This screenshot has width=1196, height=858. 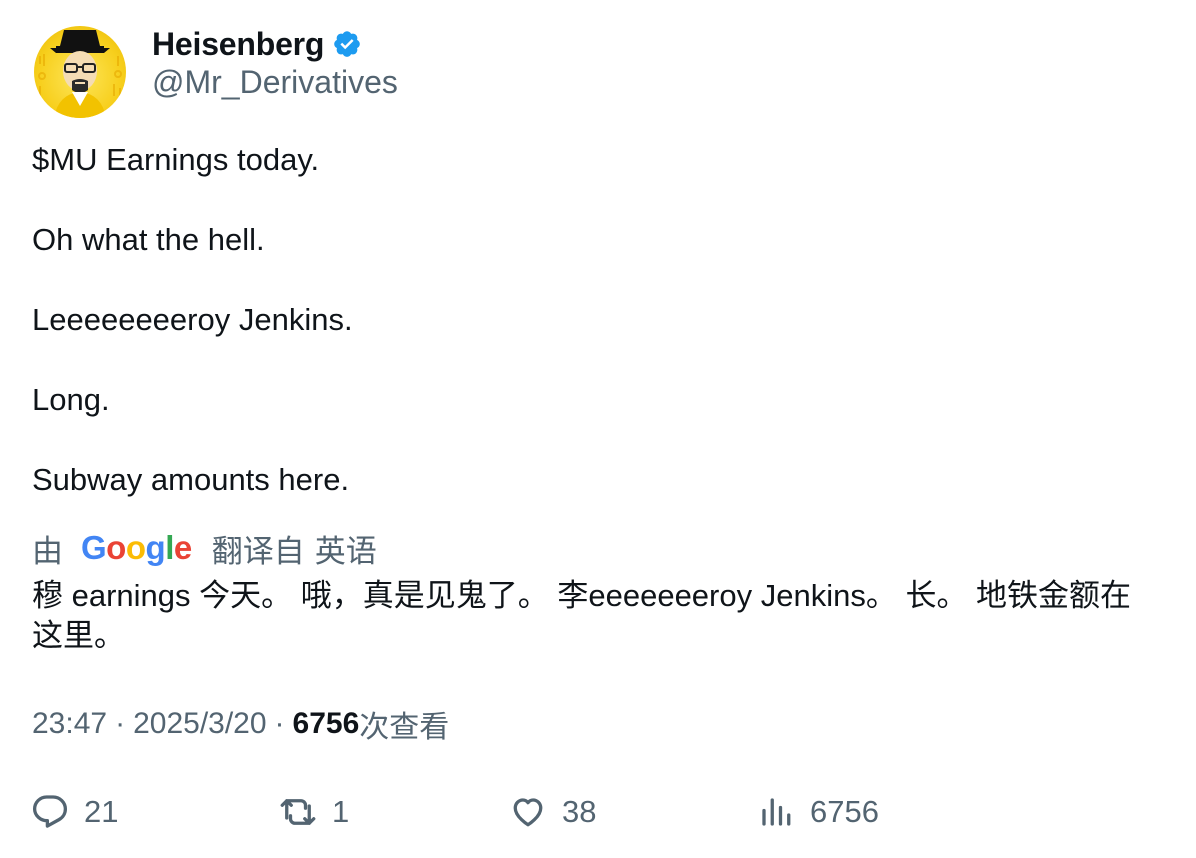 What do you see at coordinates (71, 399) in the screenshot?
I see `tweet-paragraph: Long.` at bounding box center [71, 399].